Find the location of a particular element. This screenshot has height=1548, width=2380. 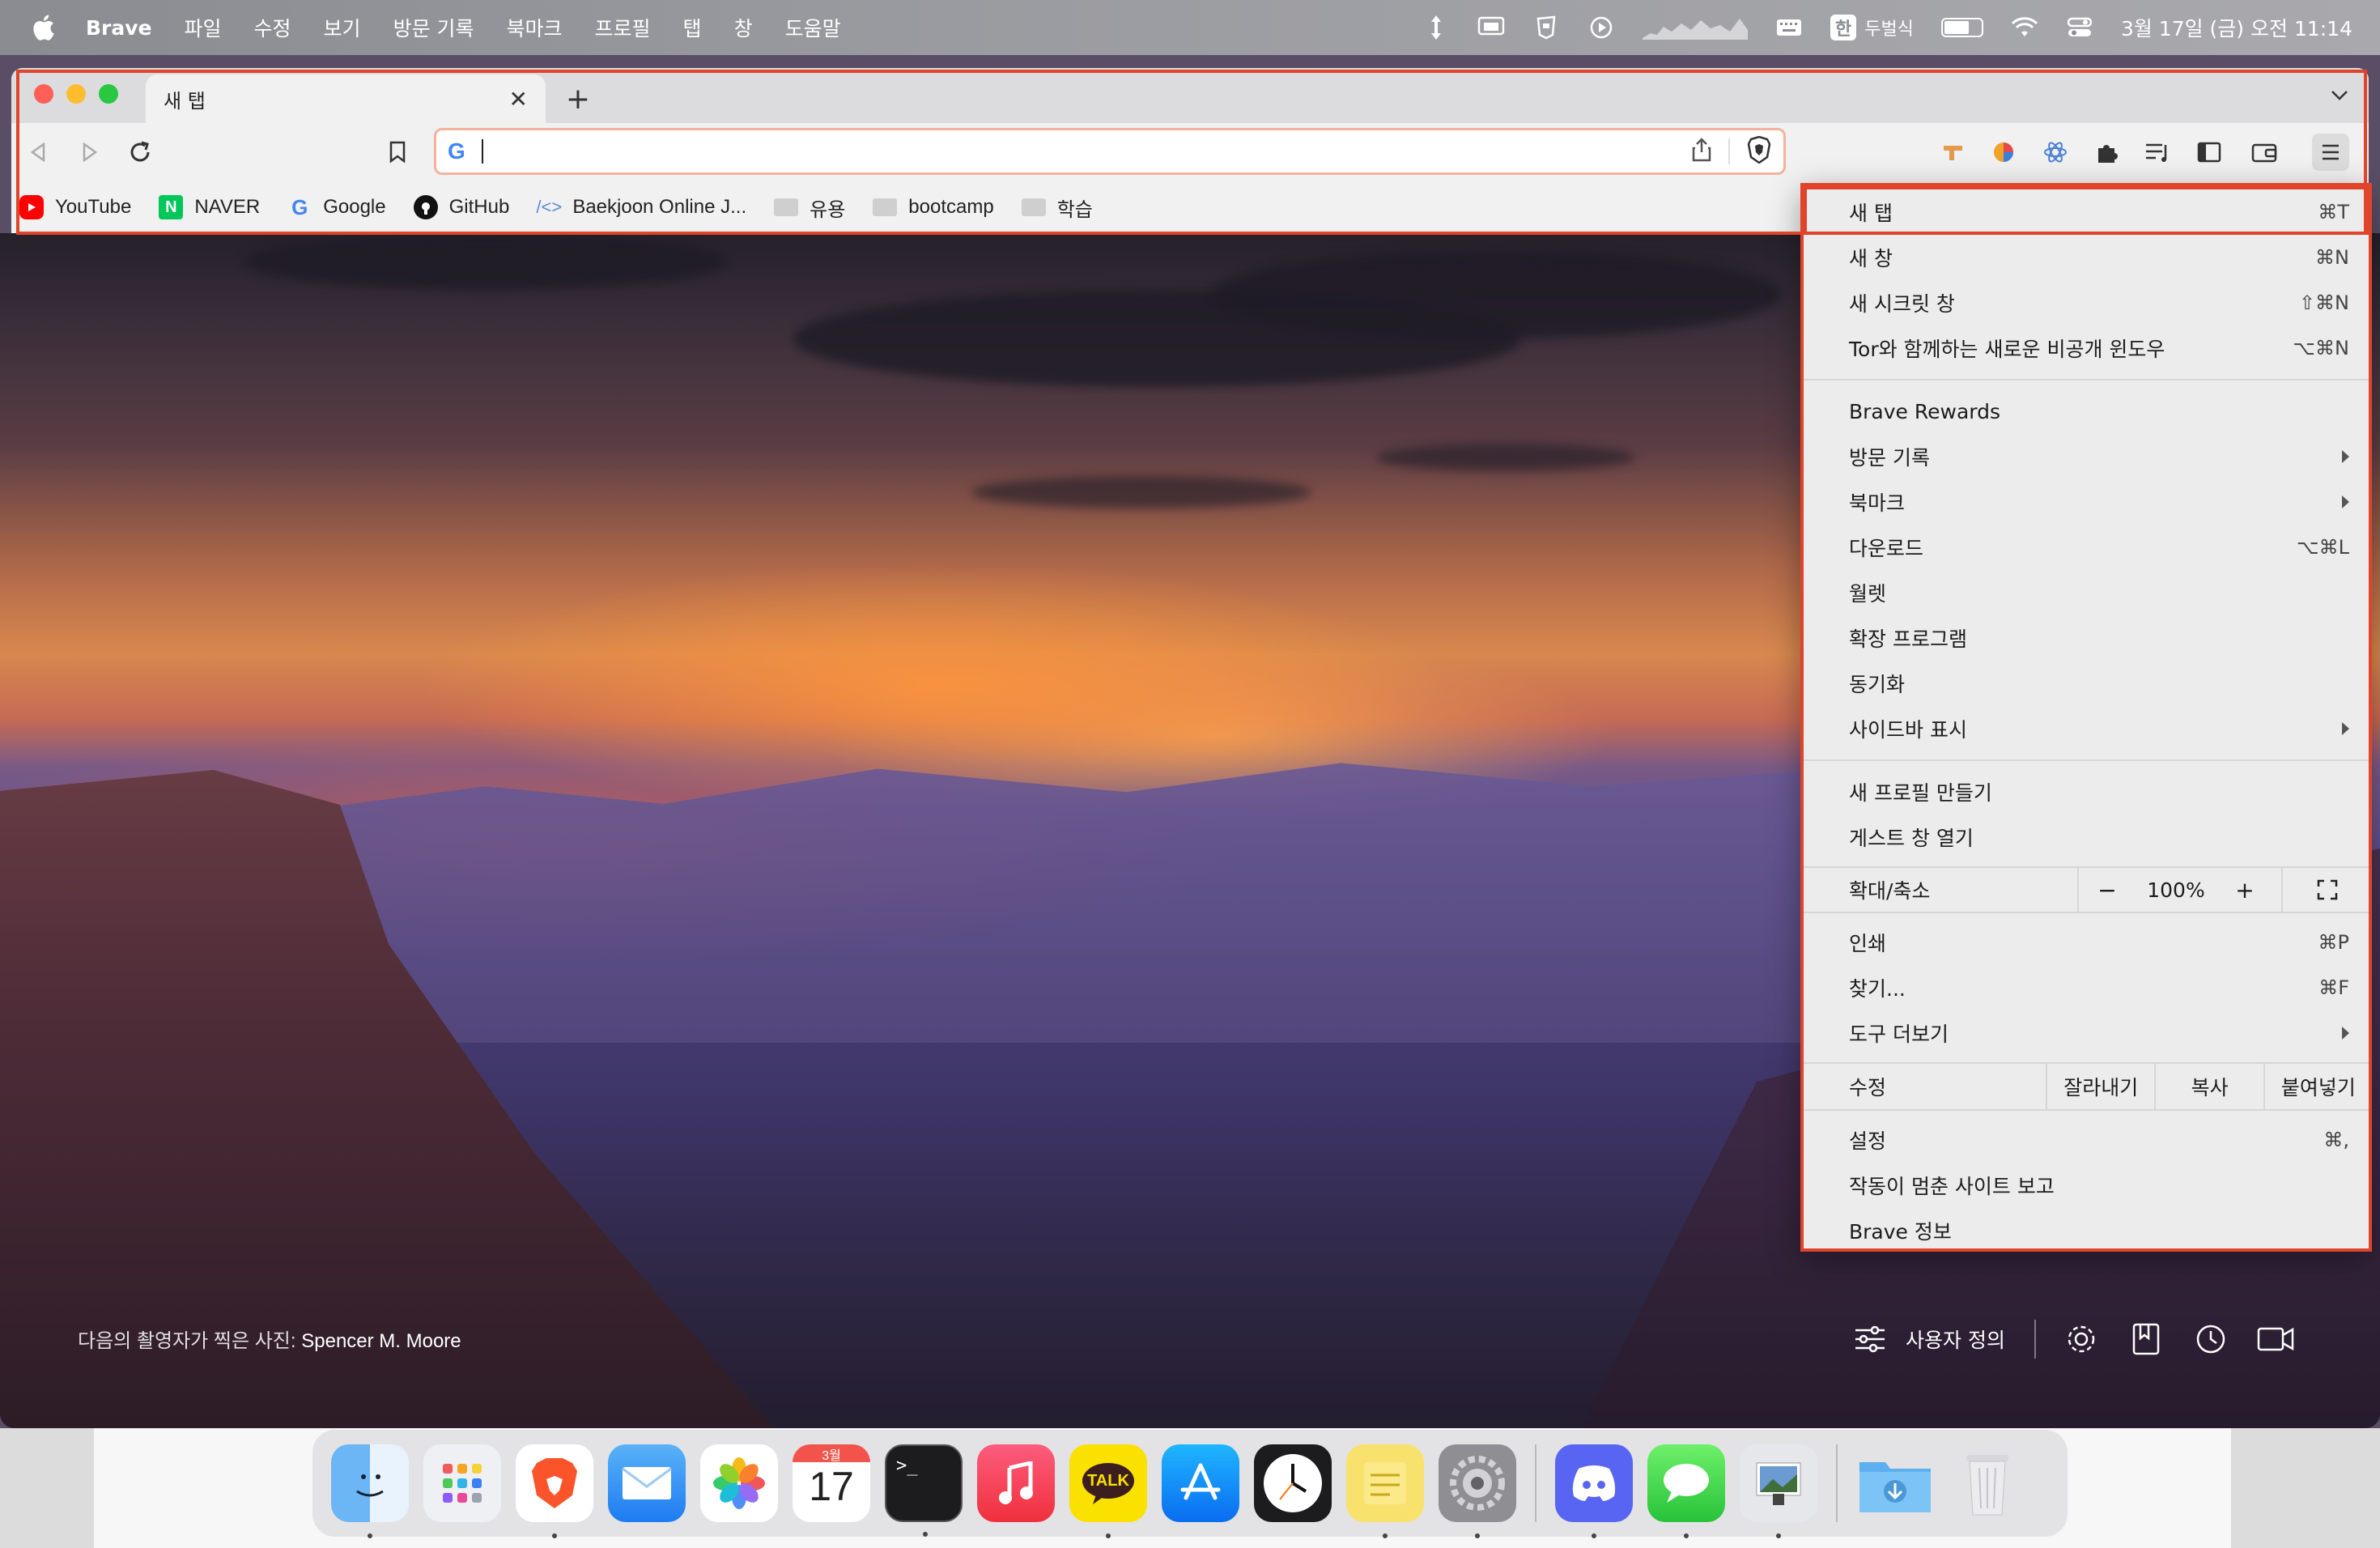

hamburger-menu-icon is located at coordinates (2330, 152).